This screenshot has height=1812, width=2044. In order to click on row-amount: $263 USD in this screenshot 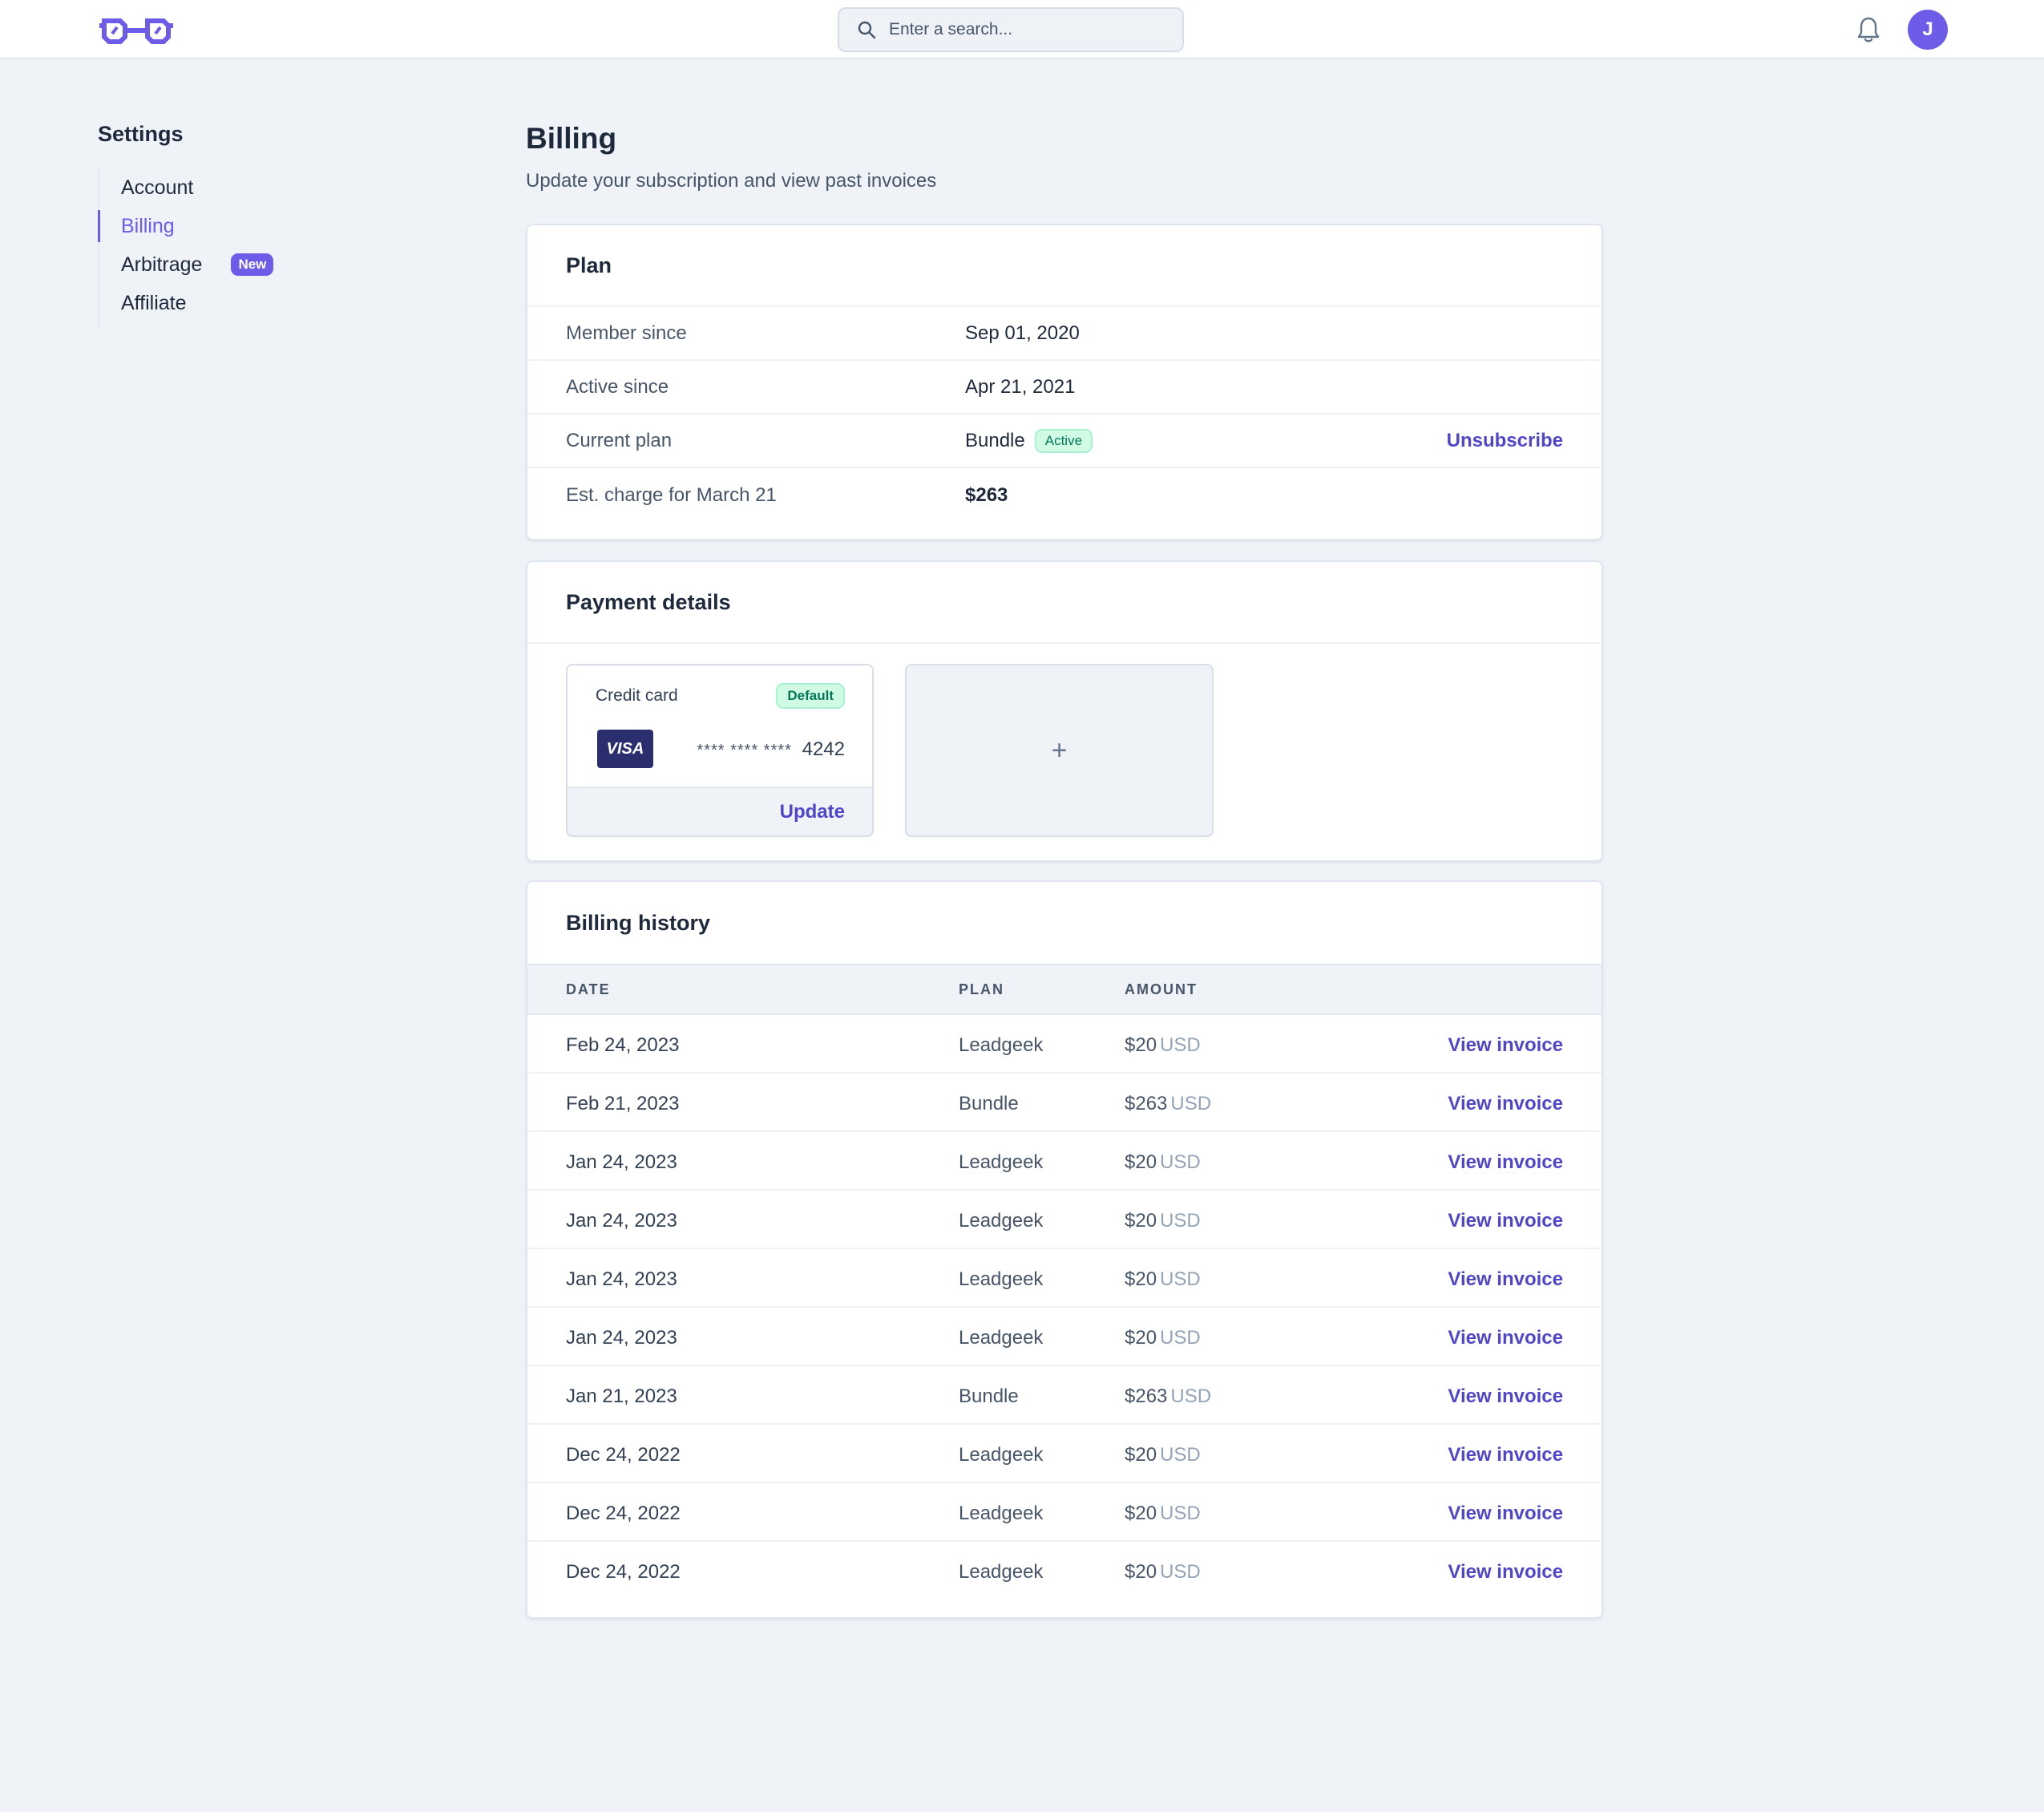, I will do `click(1168, 1104)`.